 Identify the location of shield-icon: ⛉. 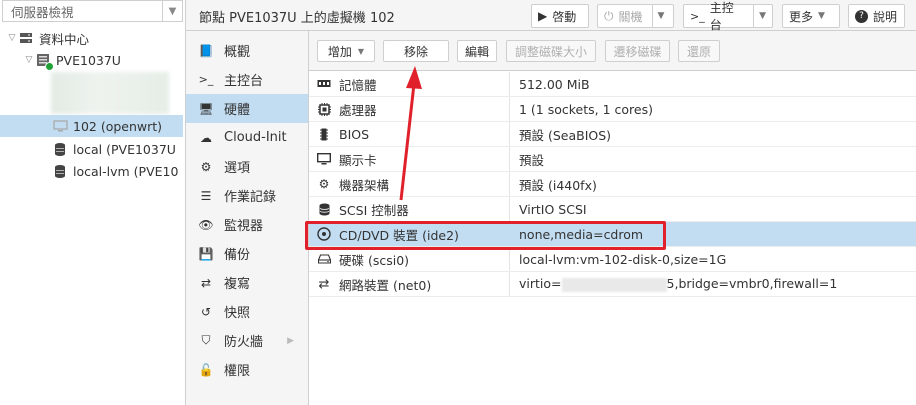
(206, 340).